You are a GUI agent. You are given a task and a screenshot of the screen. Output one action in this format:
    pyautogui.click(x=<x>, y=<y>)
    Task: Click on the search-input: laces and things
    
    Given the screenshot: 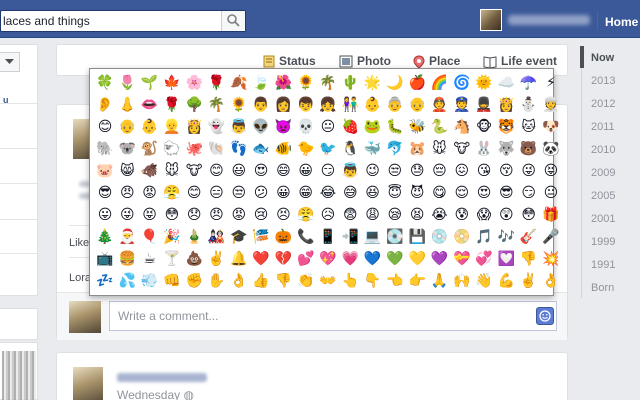 What is the action you would take?
    pyautogui.click(x=46, y=21)
    